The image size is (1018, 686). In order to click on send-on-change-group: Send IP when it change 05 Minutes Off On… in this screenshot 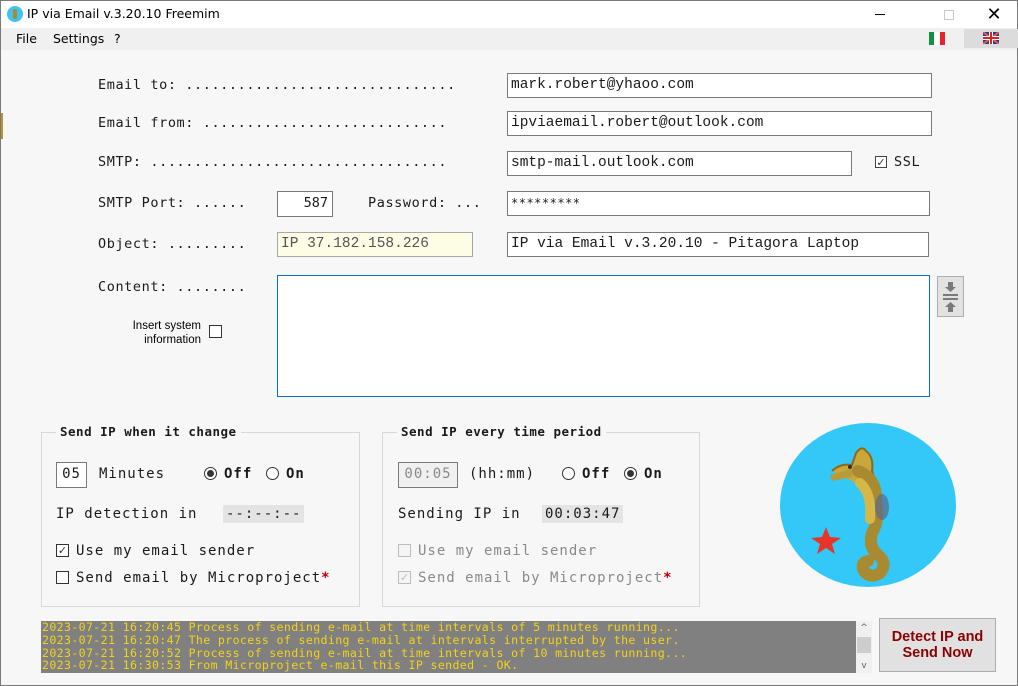, I will do `click(200, 515)`.